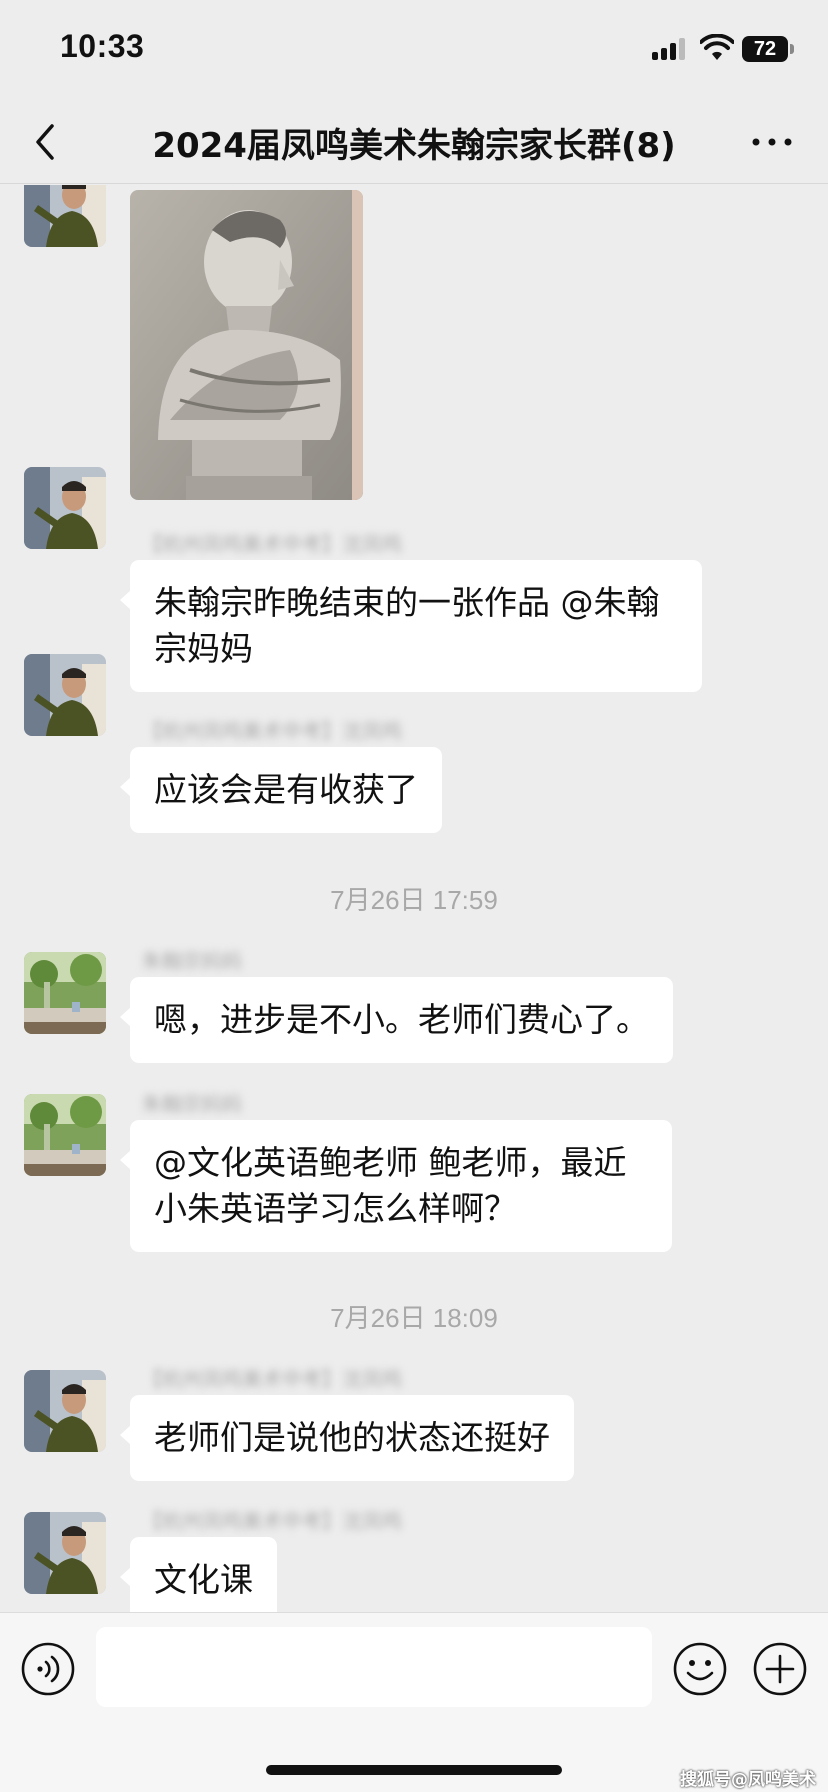 This screenshot has width=828, height=1792. I want to click on voice-icon, so click(48, 1669).